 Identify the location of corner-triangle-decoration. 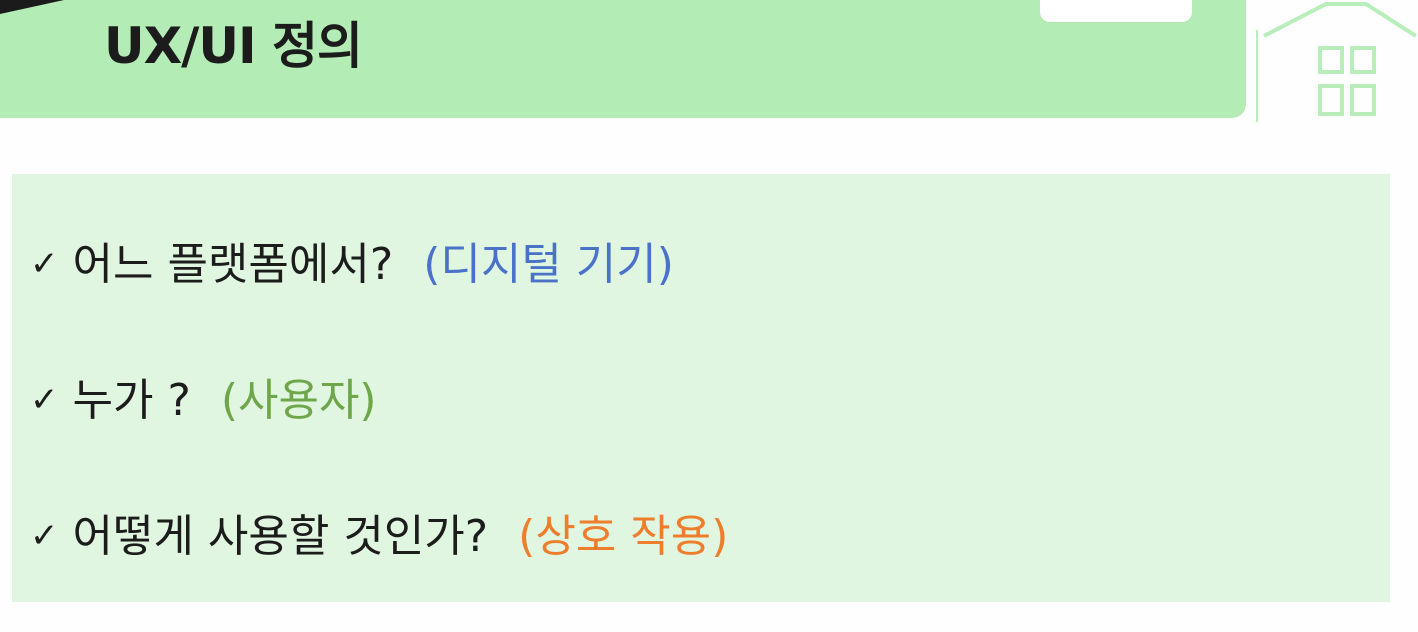
(32, 7).